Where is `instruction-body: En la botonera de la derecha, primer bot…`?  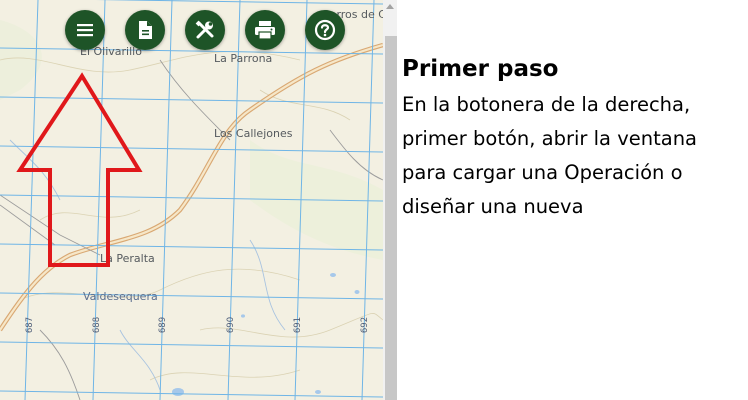
instruction-body: En la botonera de la derecha, primer bot… is located at coordinates (550, 155).